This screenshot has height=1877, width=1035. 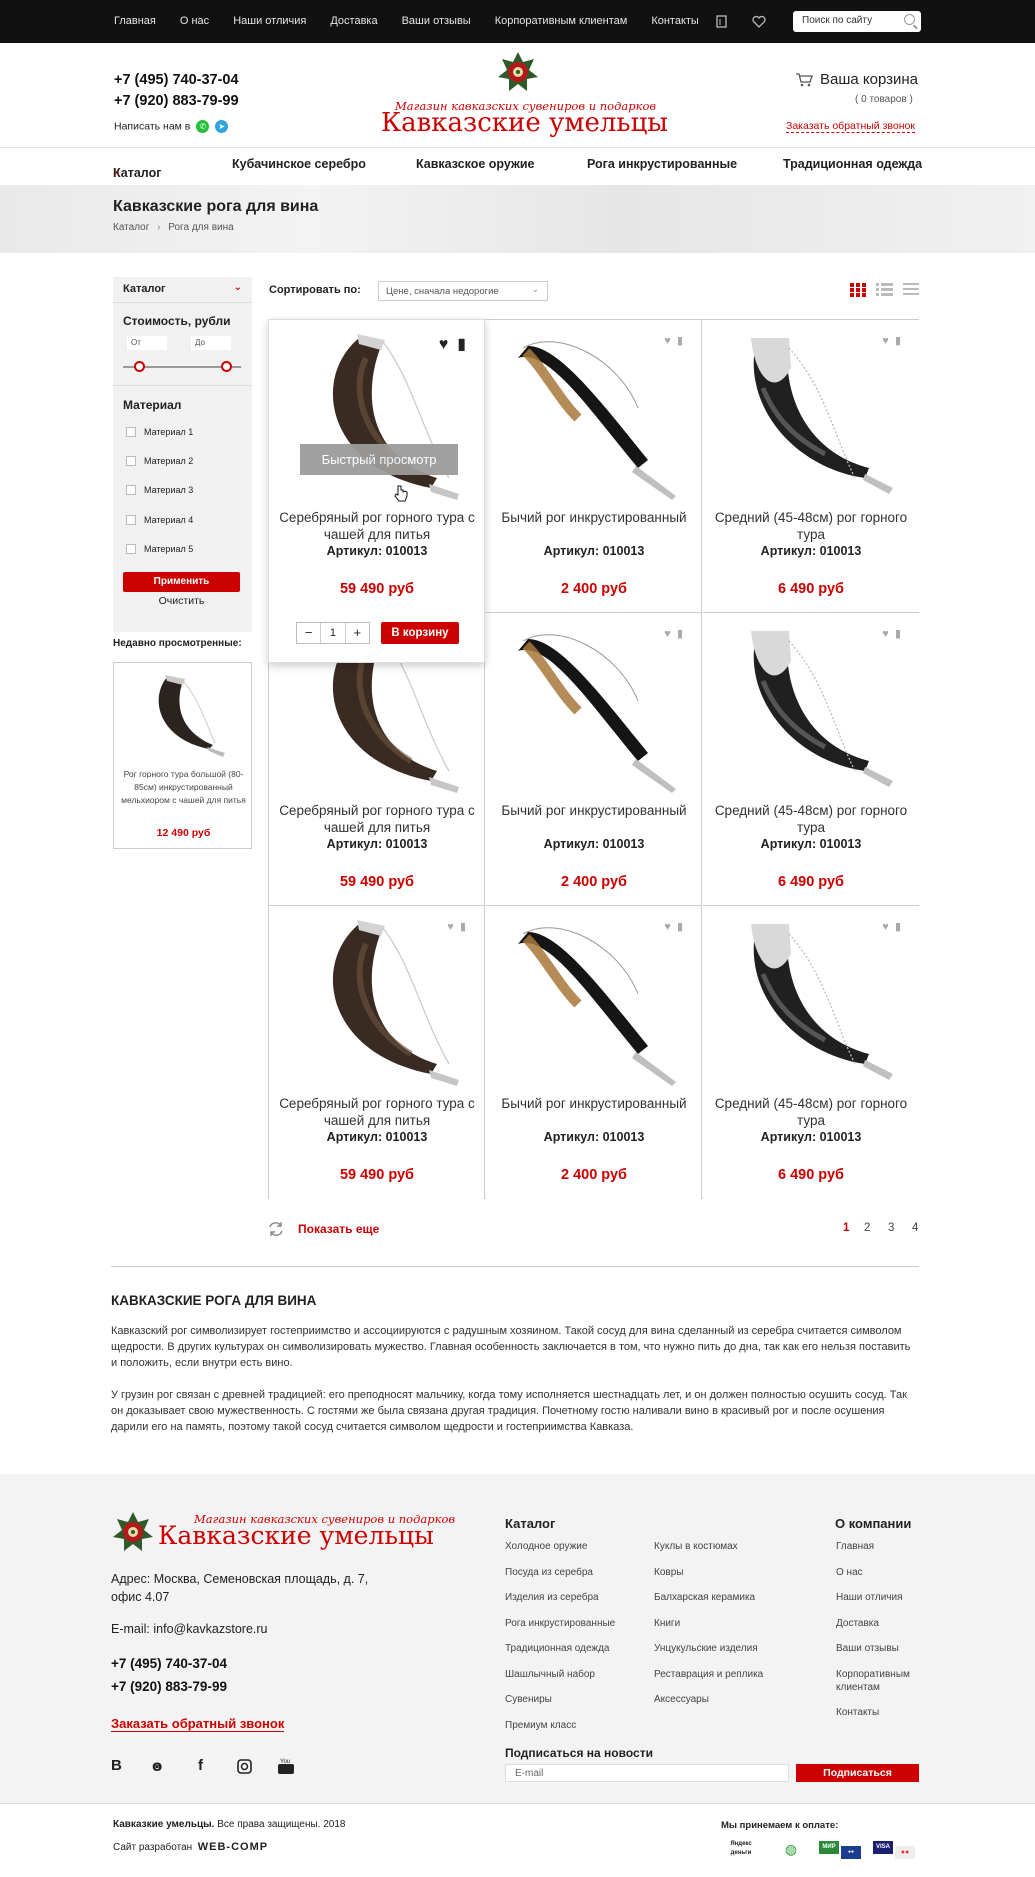 I want to click on youtube-icon: You, so click(x=286, y=1765).